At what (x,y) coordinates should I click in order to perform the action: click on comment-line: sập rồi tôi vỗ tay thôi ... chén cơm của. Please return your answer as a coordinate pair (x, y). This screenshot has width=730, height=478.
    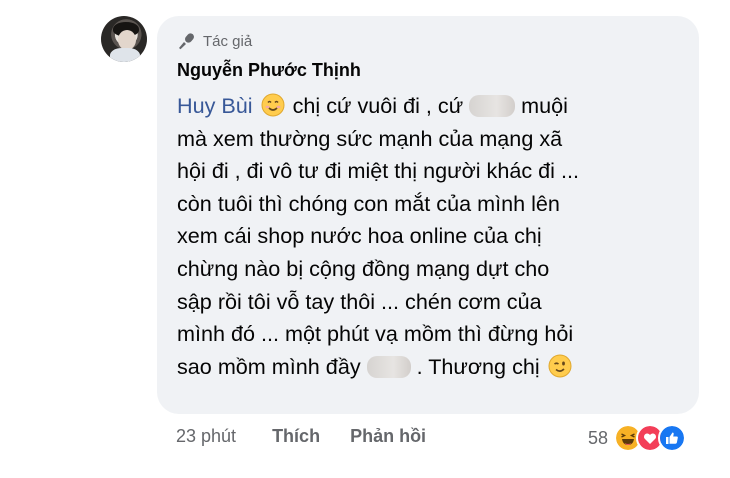
    Looking at the image, I should click on (359, 301).